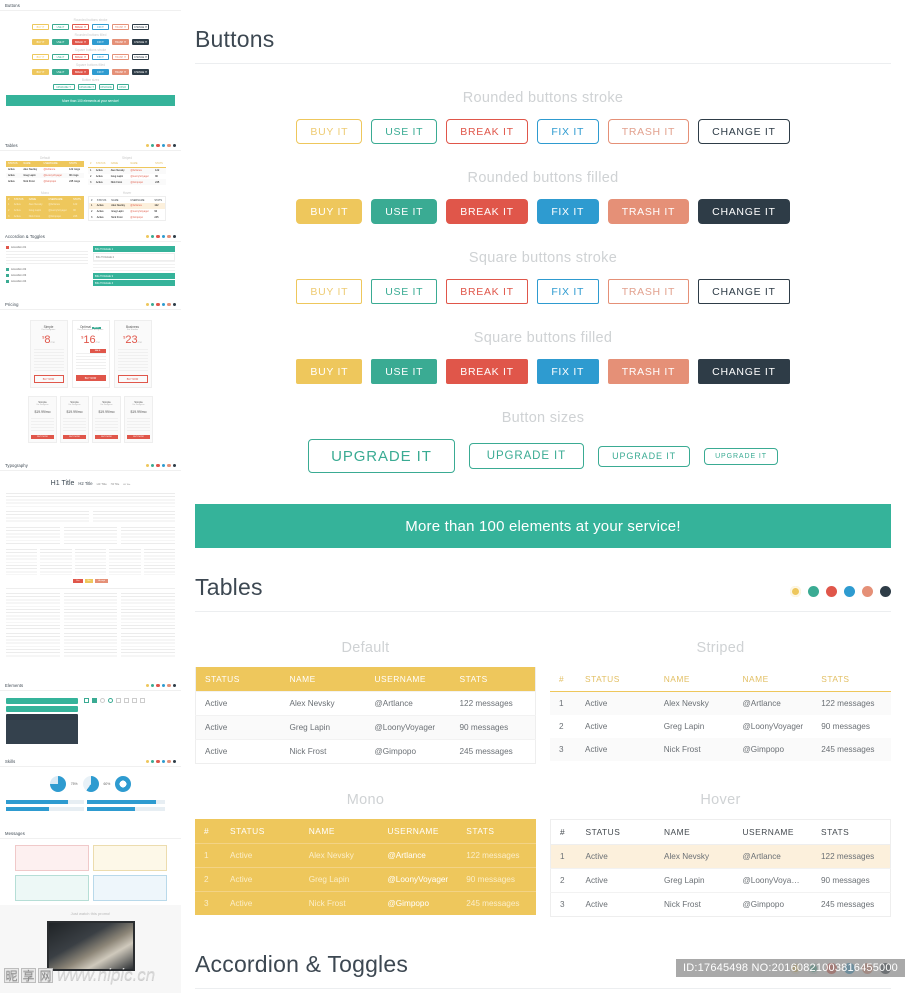 The height and width of the screenshot is (993, 905). Describe the element at coordinates (90, 80) in the screenshot. I see `mini-sizes-label: Button sizes` at that location.